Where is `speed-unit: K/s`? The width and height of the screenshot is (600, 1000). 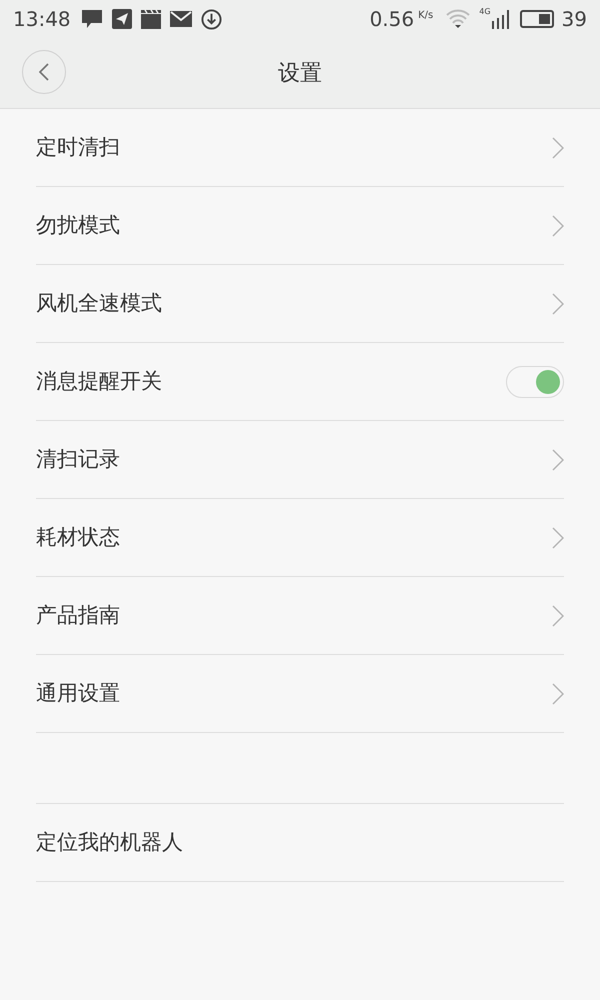
speed-unit: K/s is located at coordinates (426, 16).